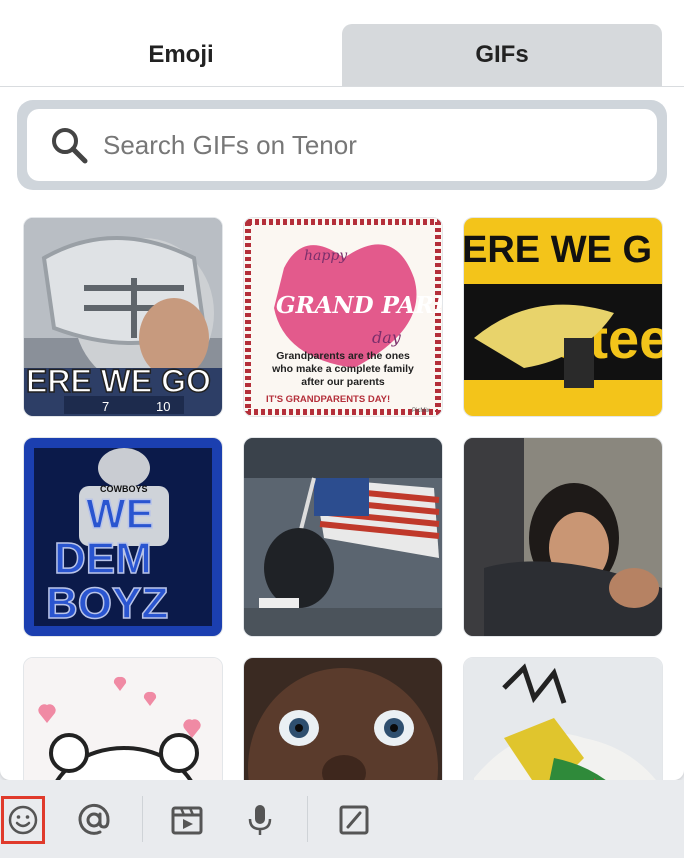 This screenshot has width=684, height=858. I want to click on gif-tile-1: ERE WE GO 7 10, so click(123, 317).